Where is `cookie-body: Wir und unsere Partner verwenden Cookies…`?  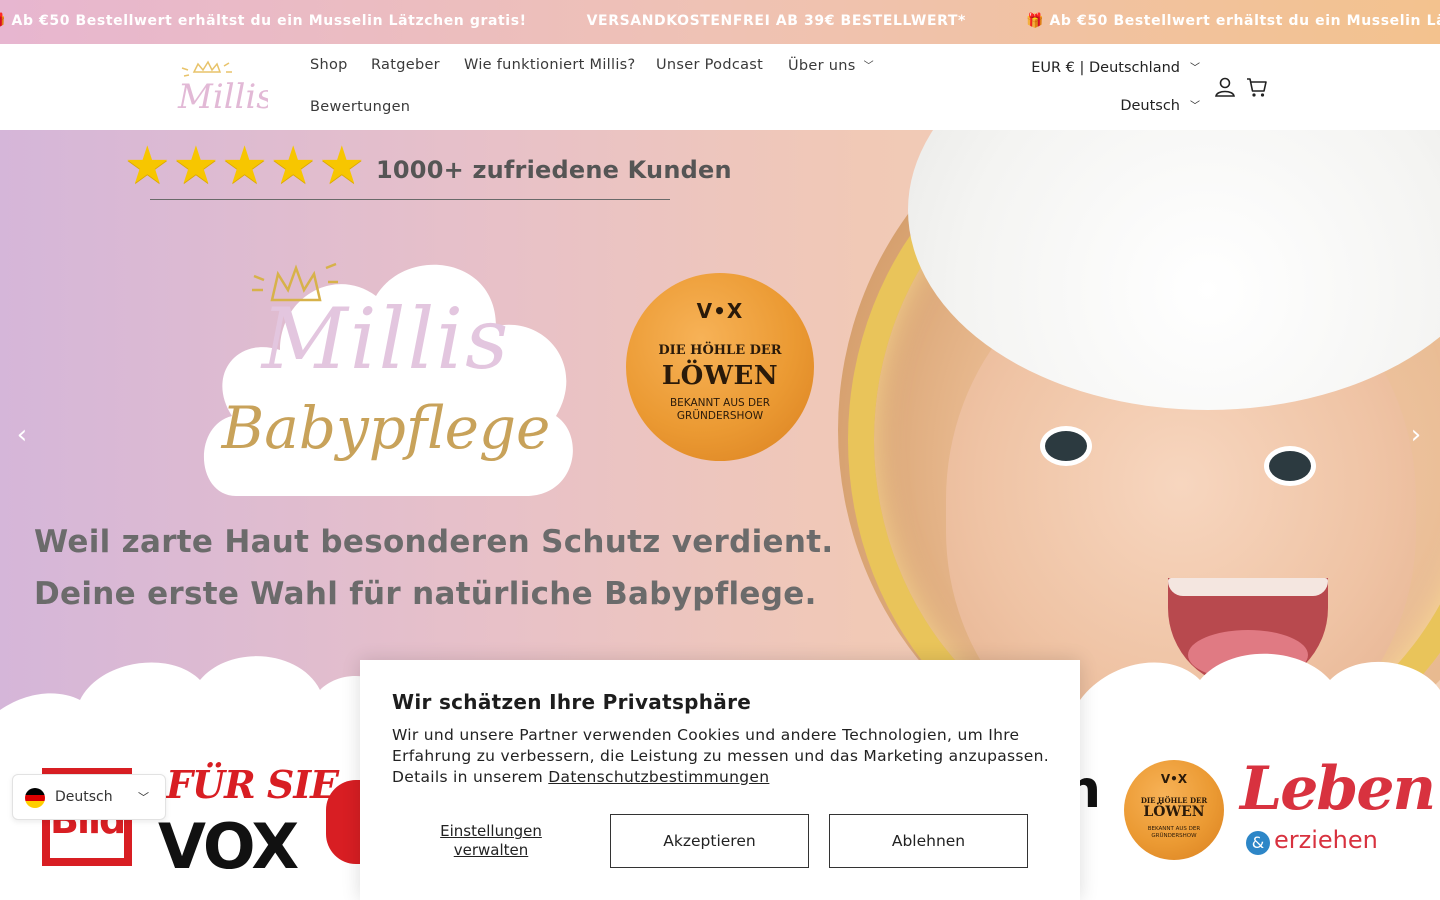 cookie-body: Wir und unsere Partner verwenden Cookies… is located at coordinates (722, 756).